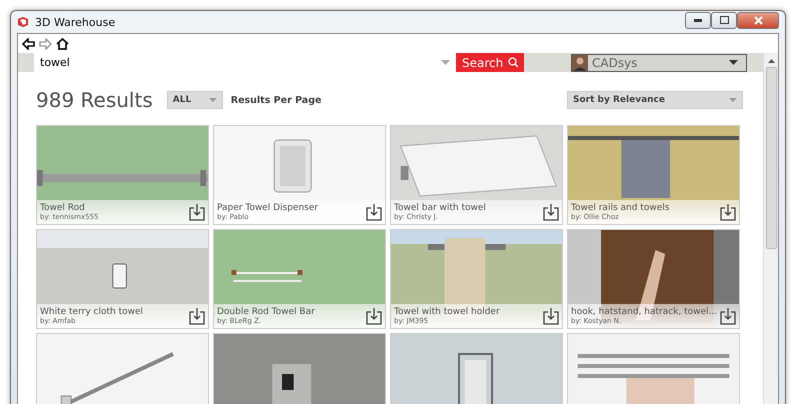 The width and height of the screenshot is (800, 404). What do you see at coordinates (291, 208) in the screenshot?
I see `model-title: Paper Towel Dispenser` at bounding box center [291, 208].